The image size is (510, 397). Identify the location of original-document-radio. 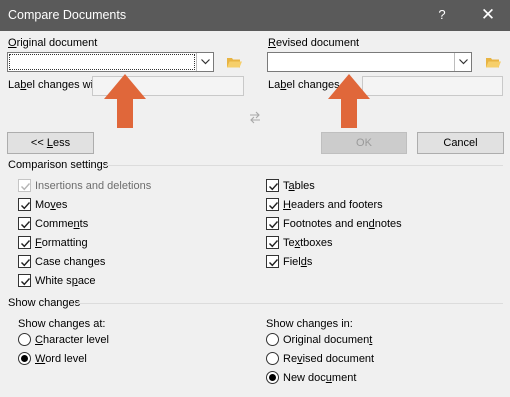
(272, 339).